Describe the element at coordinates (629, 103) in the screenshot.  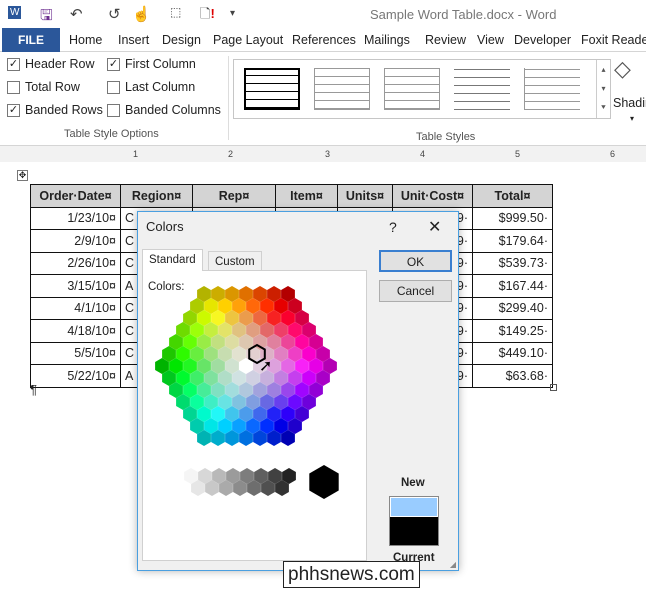
I see `shading-button: Shading` at that location.